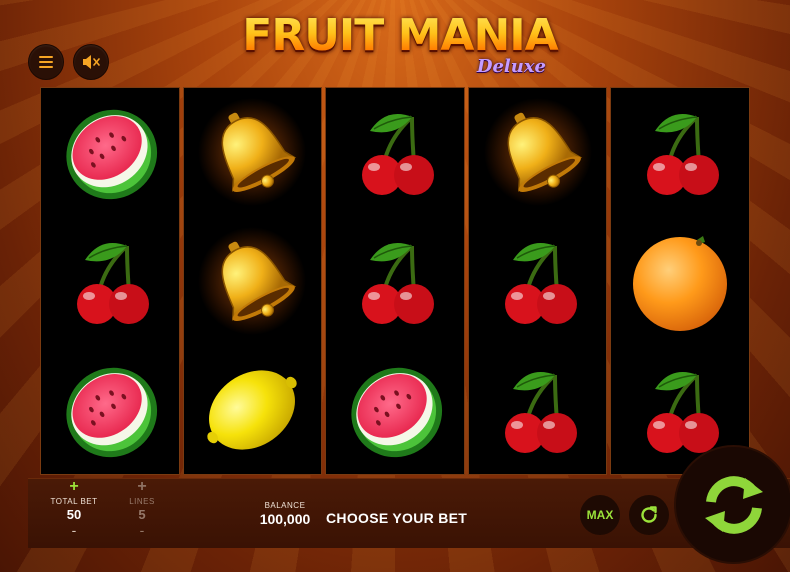 The height and width of the screenshot is (572, 790). Describe the element at coordinates (142, 514) in the screenshot. I see `lines-value: 5` at that location.